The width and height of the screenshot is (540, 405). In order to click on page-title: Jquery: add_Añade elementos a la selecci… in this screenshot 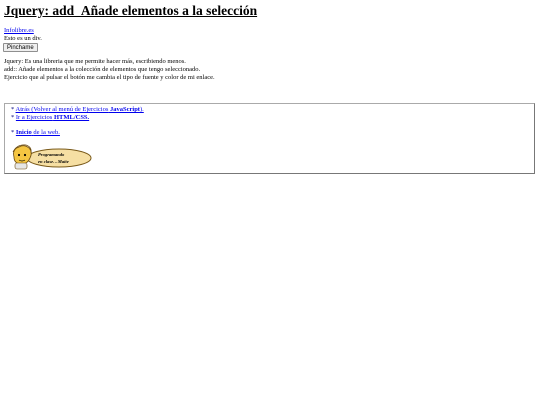, I will do `click(131, 10)`.